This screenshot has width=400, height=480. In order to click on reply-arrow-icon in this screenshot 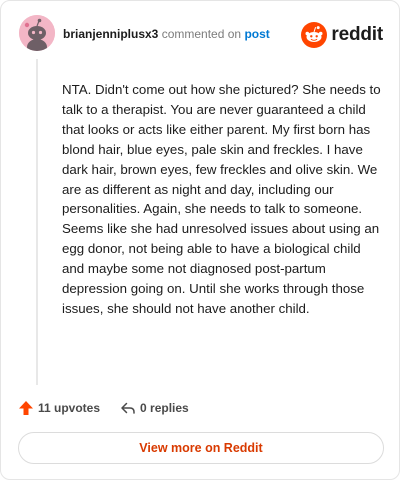, I will do `click(128, 408)`.